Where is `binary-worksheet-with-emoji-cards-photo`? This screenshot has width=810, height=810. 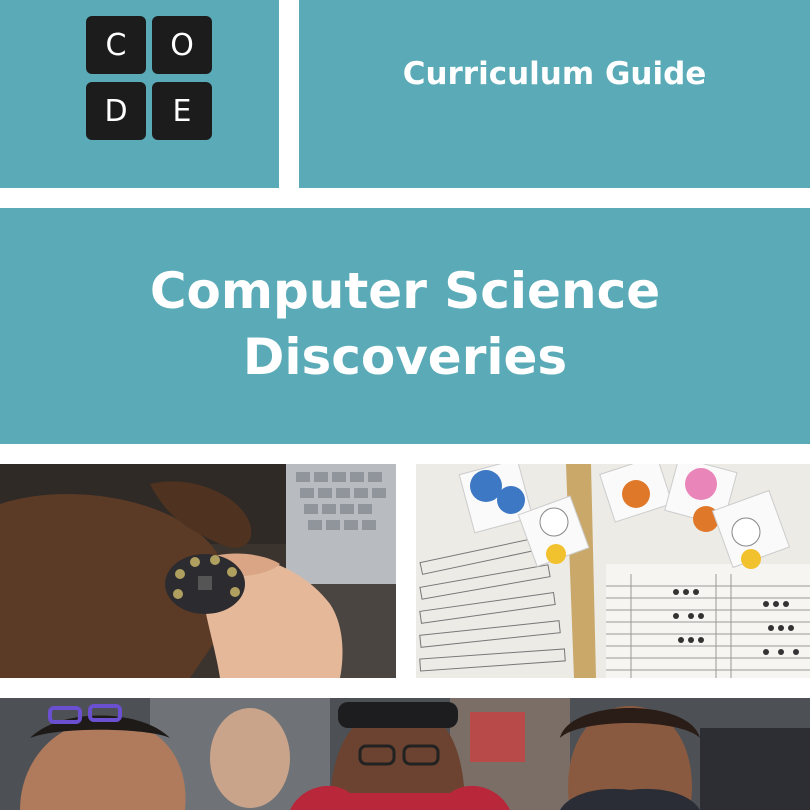
binary-worksheet-with-emoji-cards-photo is located at coordinates (613, 571).